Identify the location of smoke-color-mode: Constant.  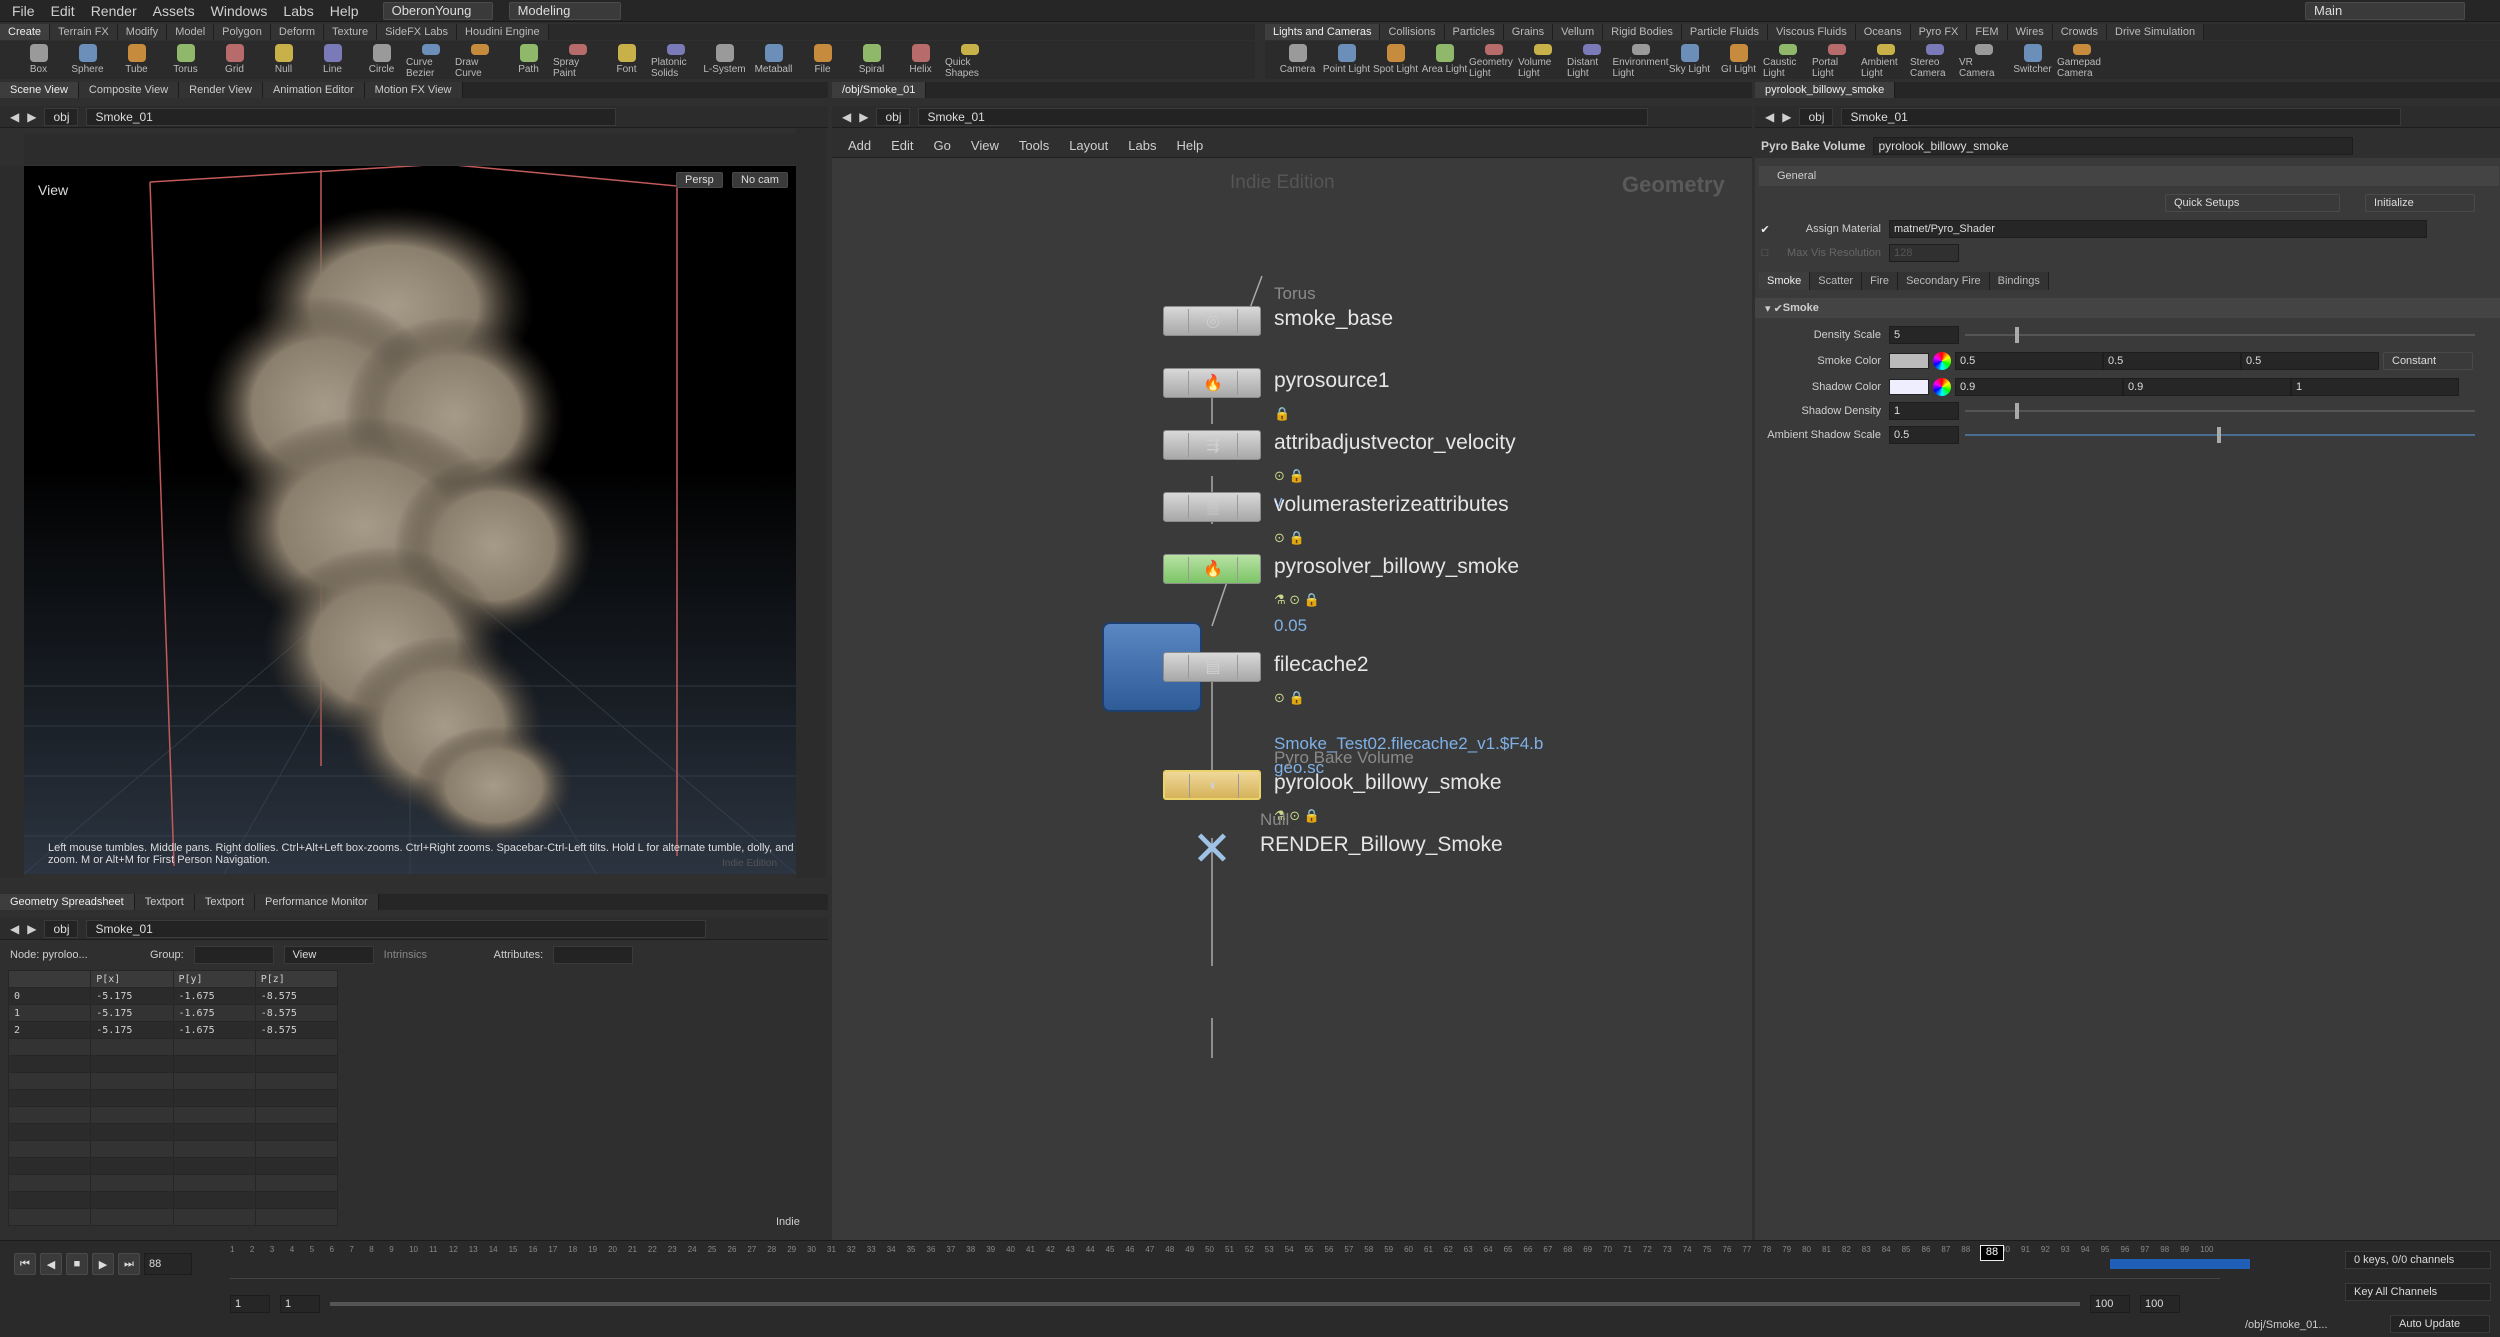
(2428, 361).